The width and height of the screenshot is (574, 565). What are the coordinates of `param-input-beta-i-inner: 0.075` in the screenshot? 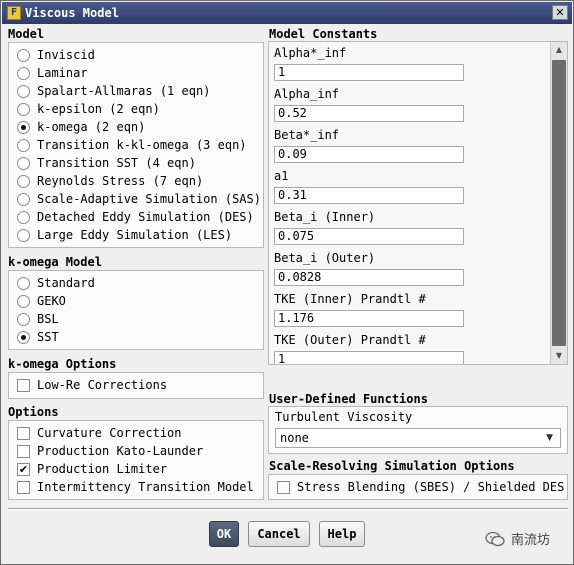 It's located at (369, 236).